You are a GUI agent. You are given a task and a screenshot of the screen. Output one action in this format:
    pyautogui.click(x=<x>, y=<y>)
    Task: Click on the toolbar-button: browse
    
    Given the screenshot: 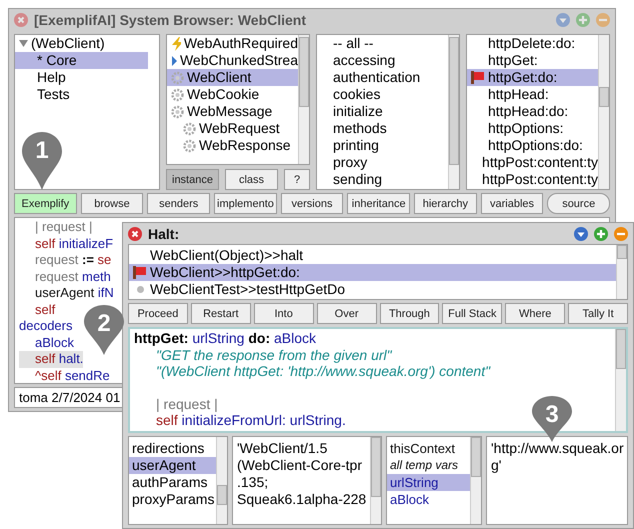 What is the action you would take?
    pyautogui.click(x=112, y=203)
    